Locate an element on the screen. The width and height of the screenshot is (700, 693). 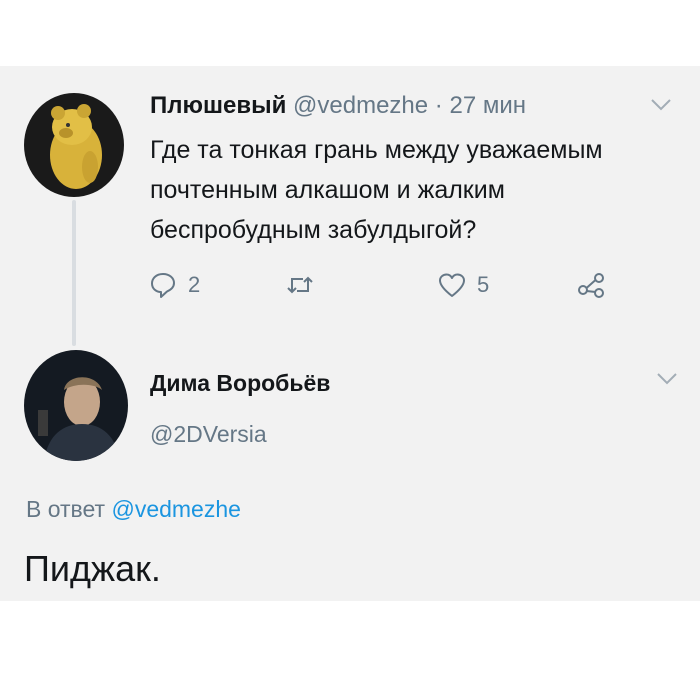
tweet-timestamp: 27 мин is located at coordinates (487, 105).